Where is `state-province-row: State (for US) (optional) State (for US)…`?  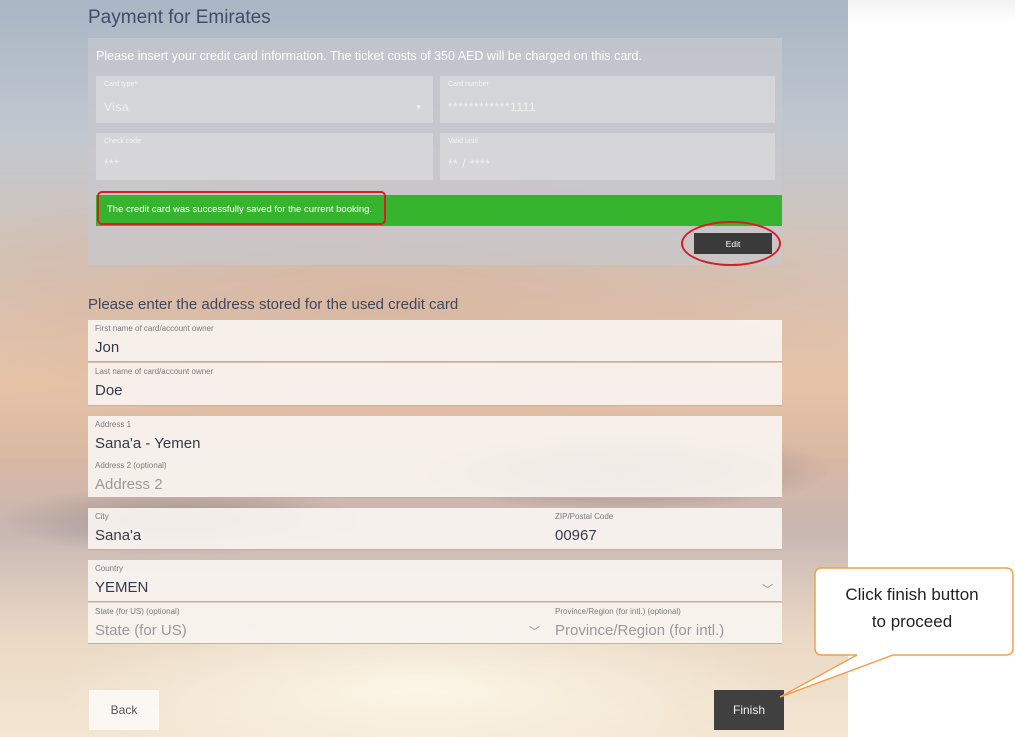 state-province-row: State (for US) (optional) State (for US)… is located at coordinates (435, 623).